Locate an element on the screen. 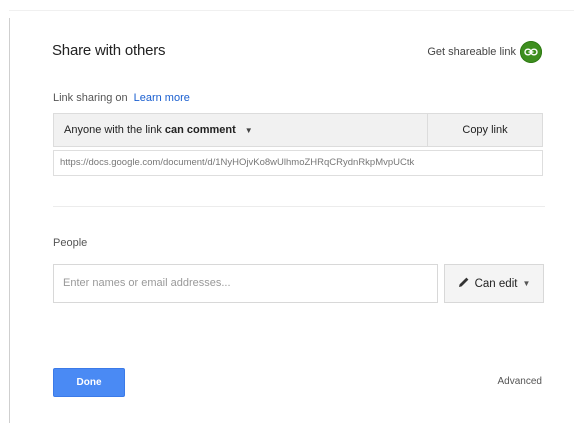 This screenshot has height=423, width=574. get-shareable-link-button: Get shareable link is located at coordinates (484, 52).